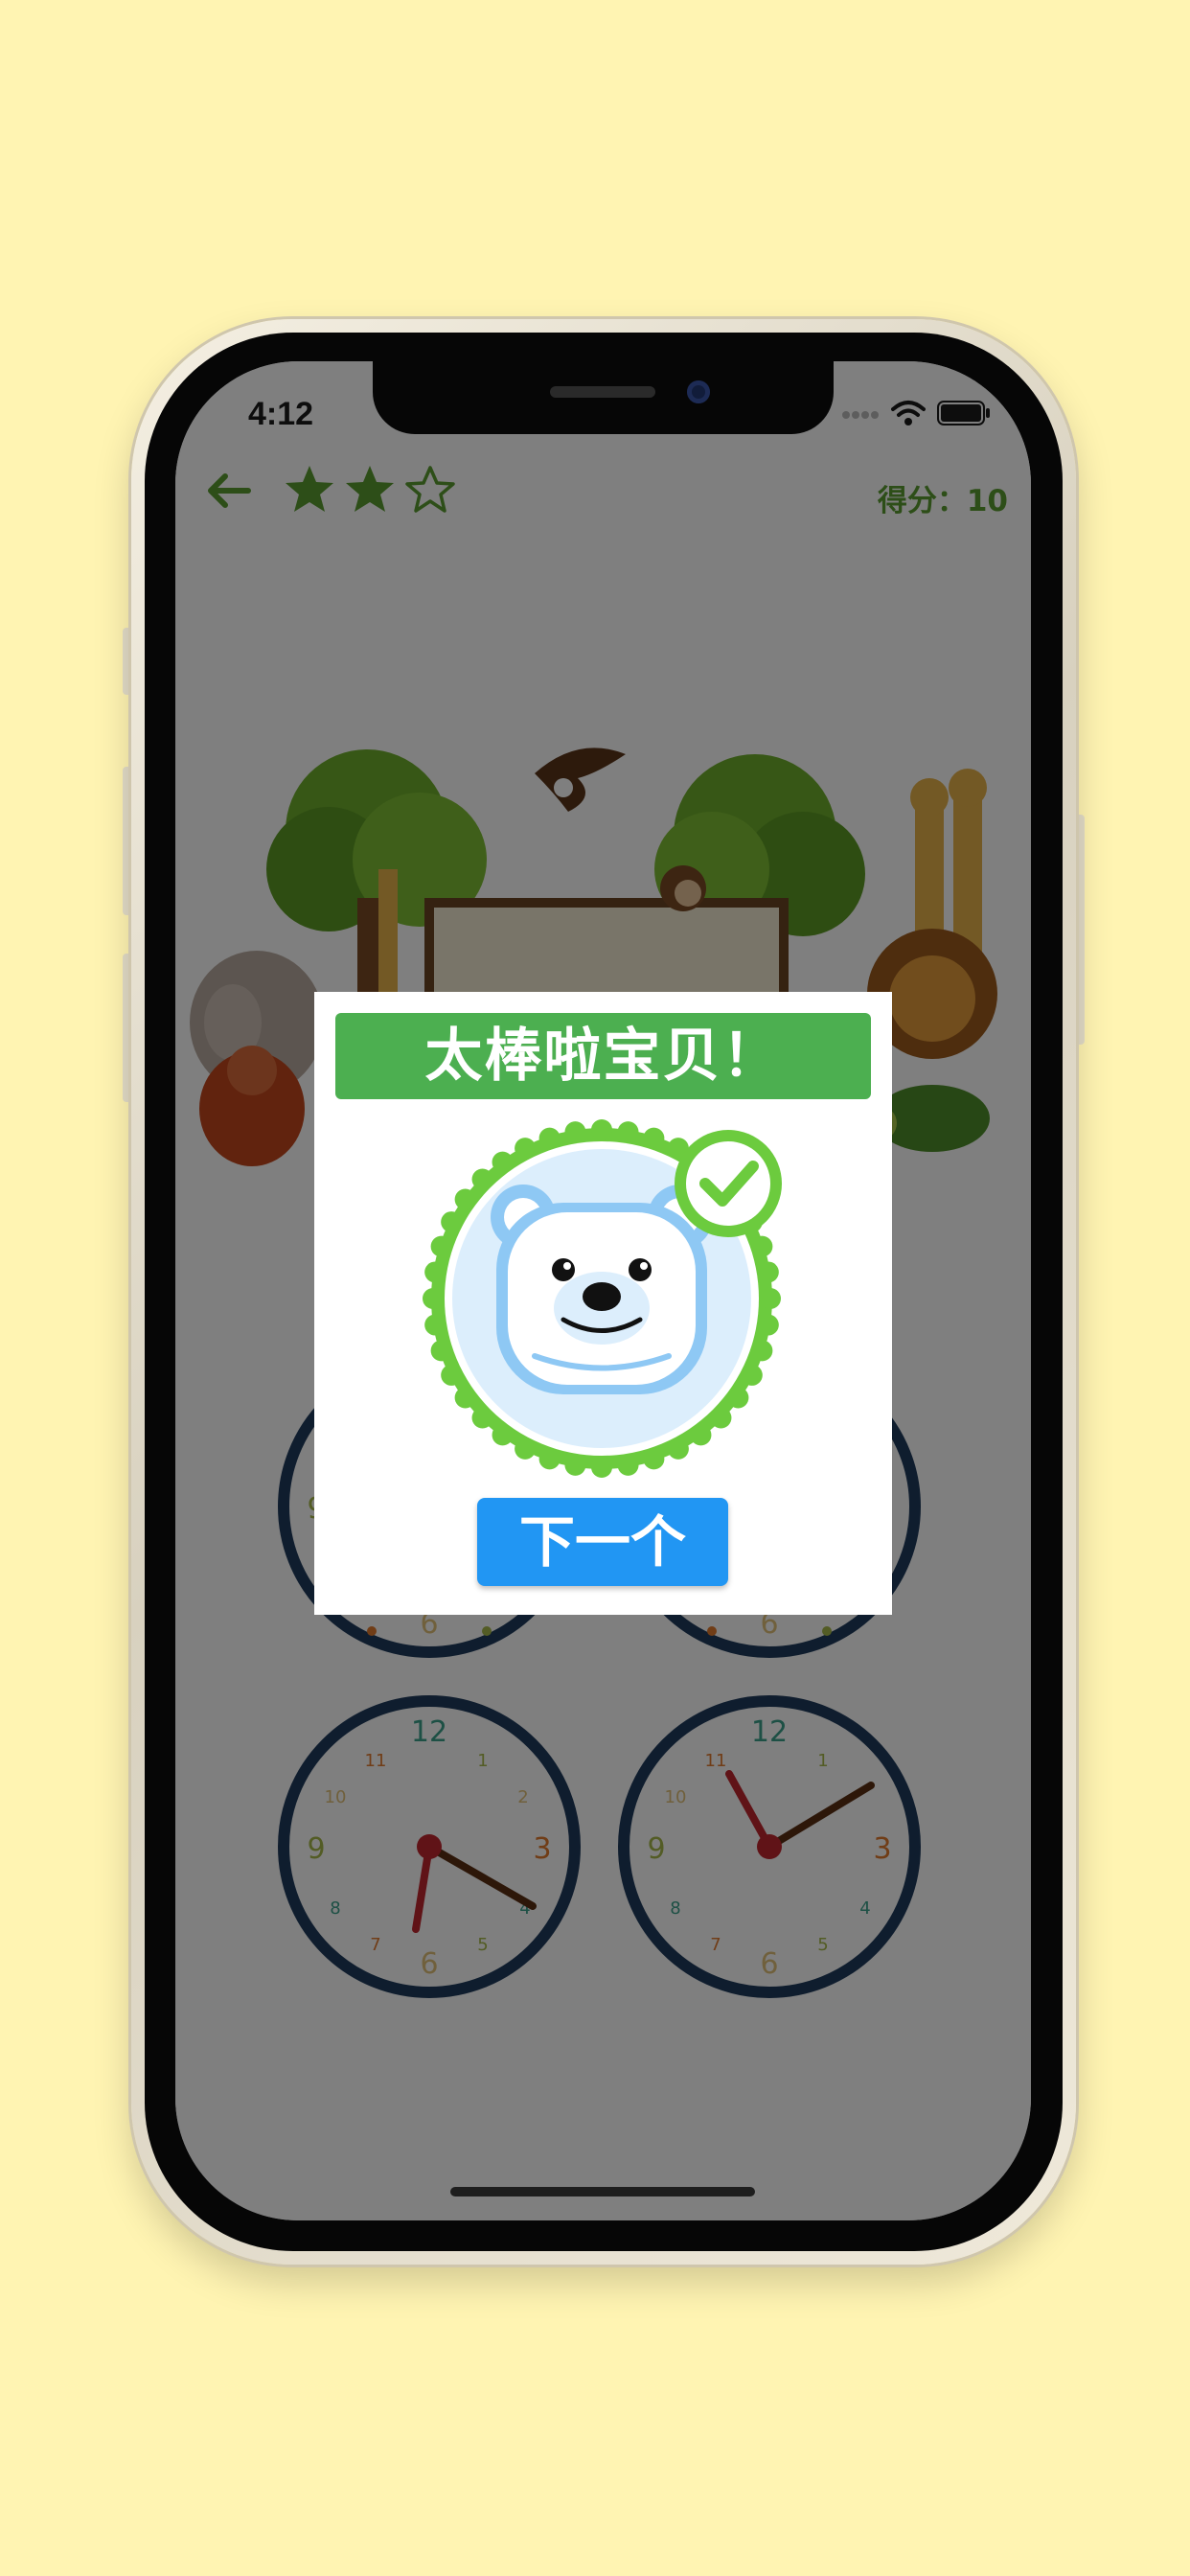 Image resolution: width=1190 pixels, height=2576 pixels. I want to click on power-button, so click(1080, 930).